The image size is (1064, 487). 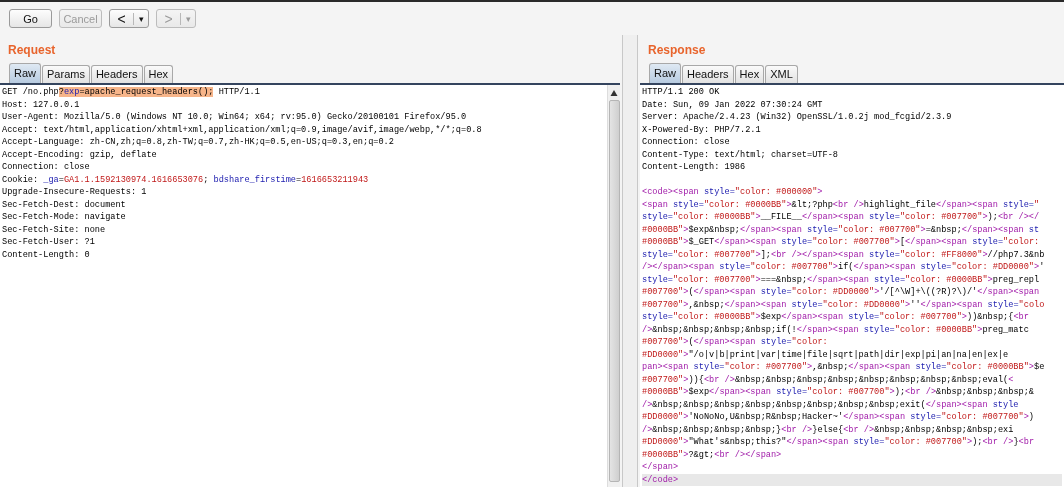 What do you see at coordinates (825, 354) in the screenshot?
I see `code-line: #DD0000">"/o|v|b|print|var|time|file|sqrt|path|dir|exp|pi|an|na|en|ex|e` at bounding box center [825, 354].